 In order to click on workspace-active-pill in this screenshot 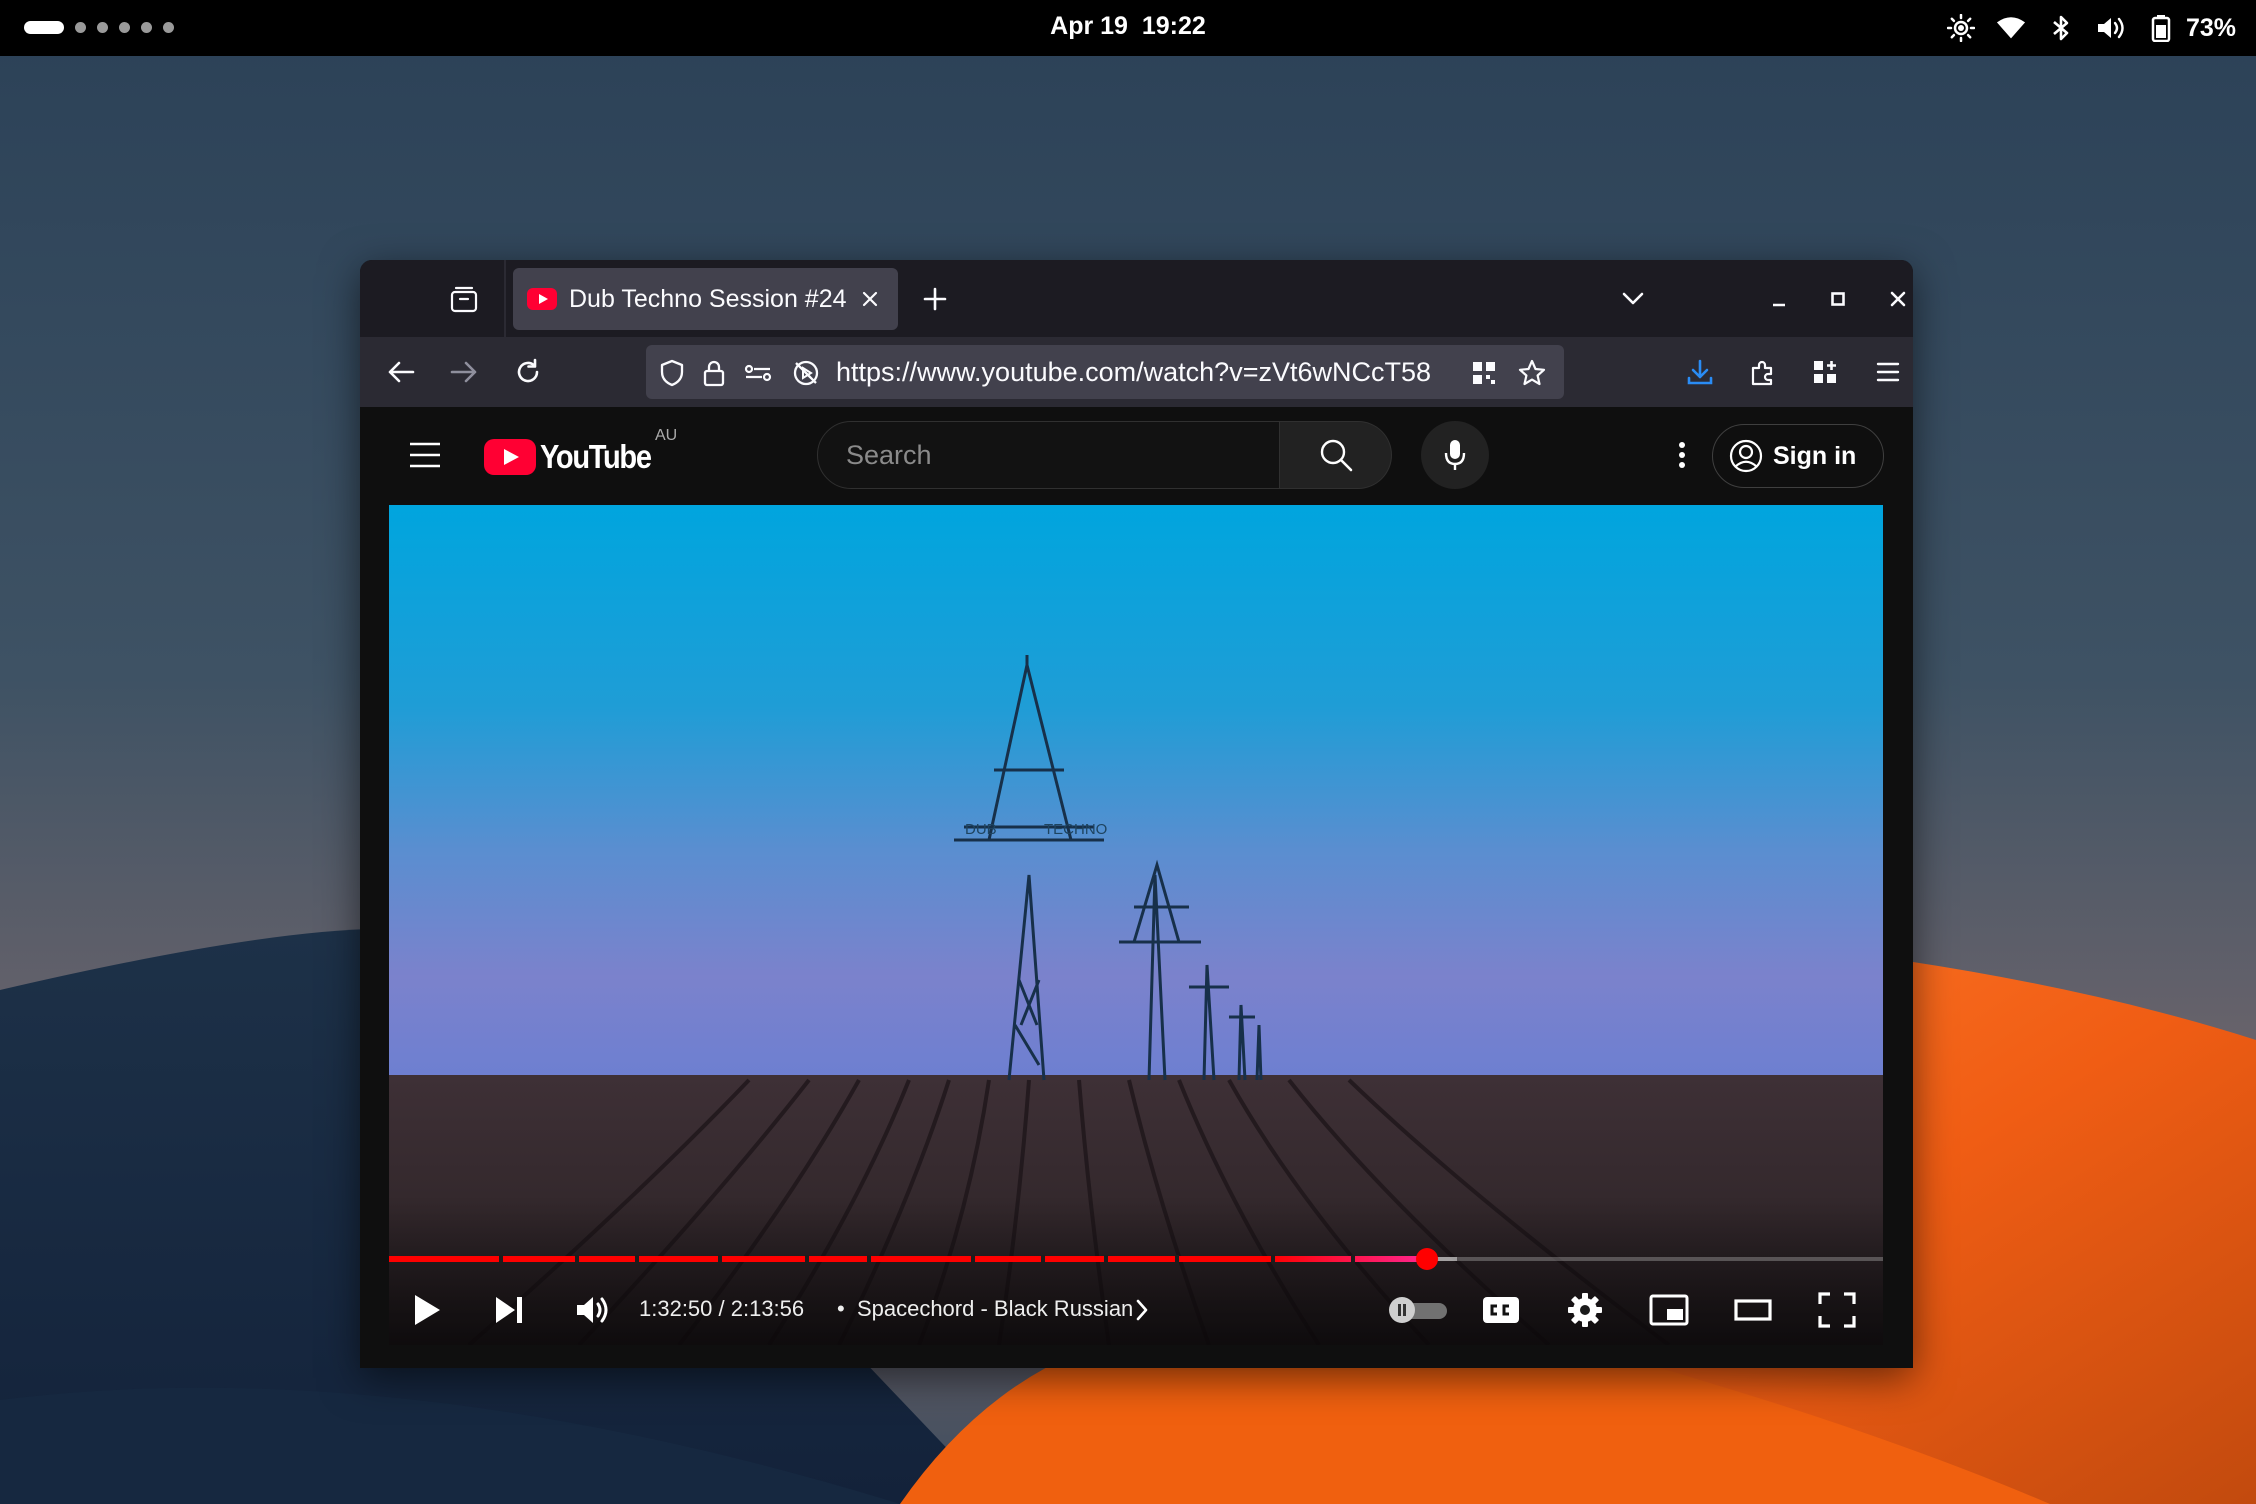, I will do `click(44, 27)`.